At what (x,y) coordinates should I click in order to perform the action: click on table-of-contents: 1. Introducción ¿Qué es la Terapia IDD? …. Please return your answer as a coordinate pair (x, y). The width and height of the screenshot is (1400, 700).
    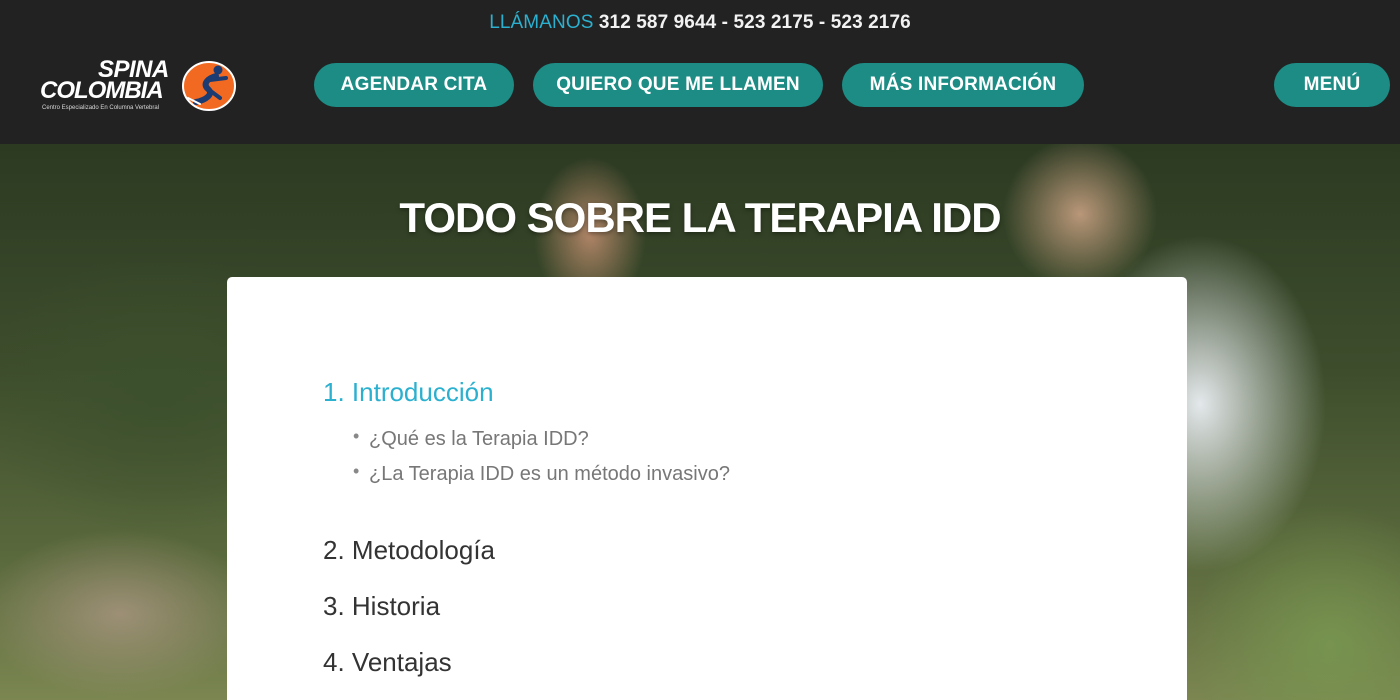
    Looking at the image, I should click on (526, 527).